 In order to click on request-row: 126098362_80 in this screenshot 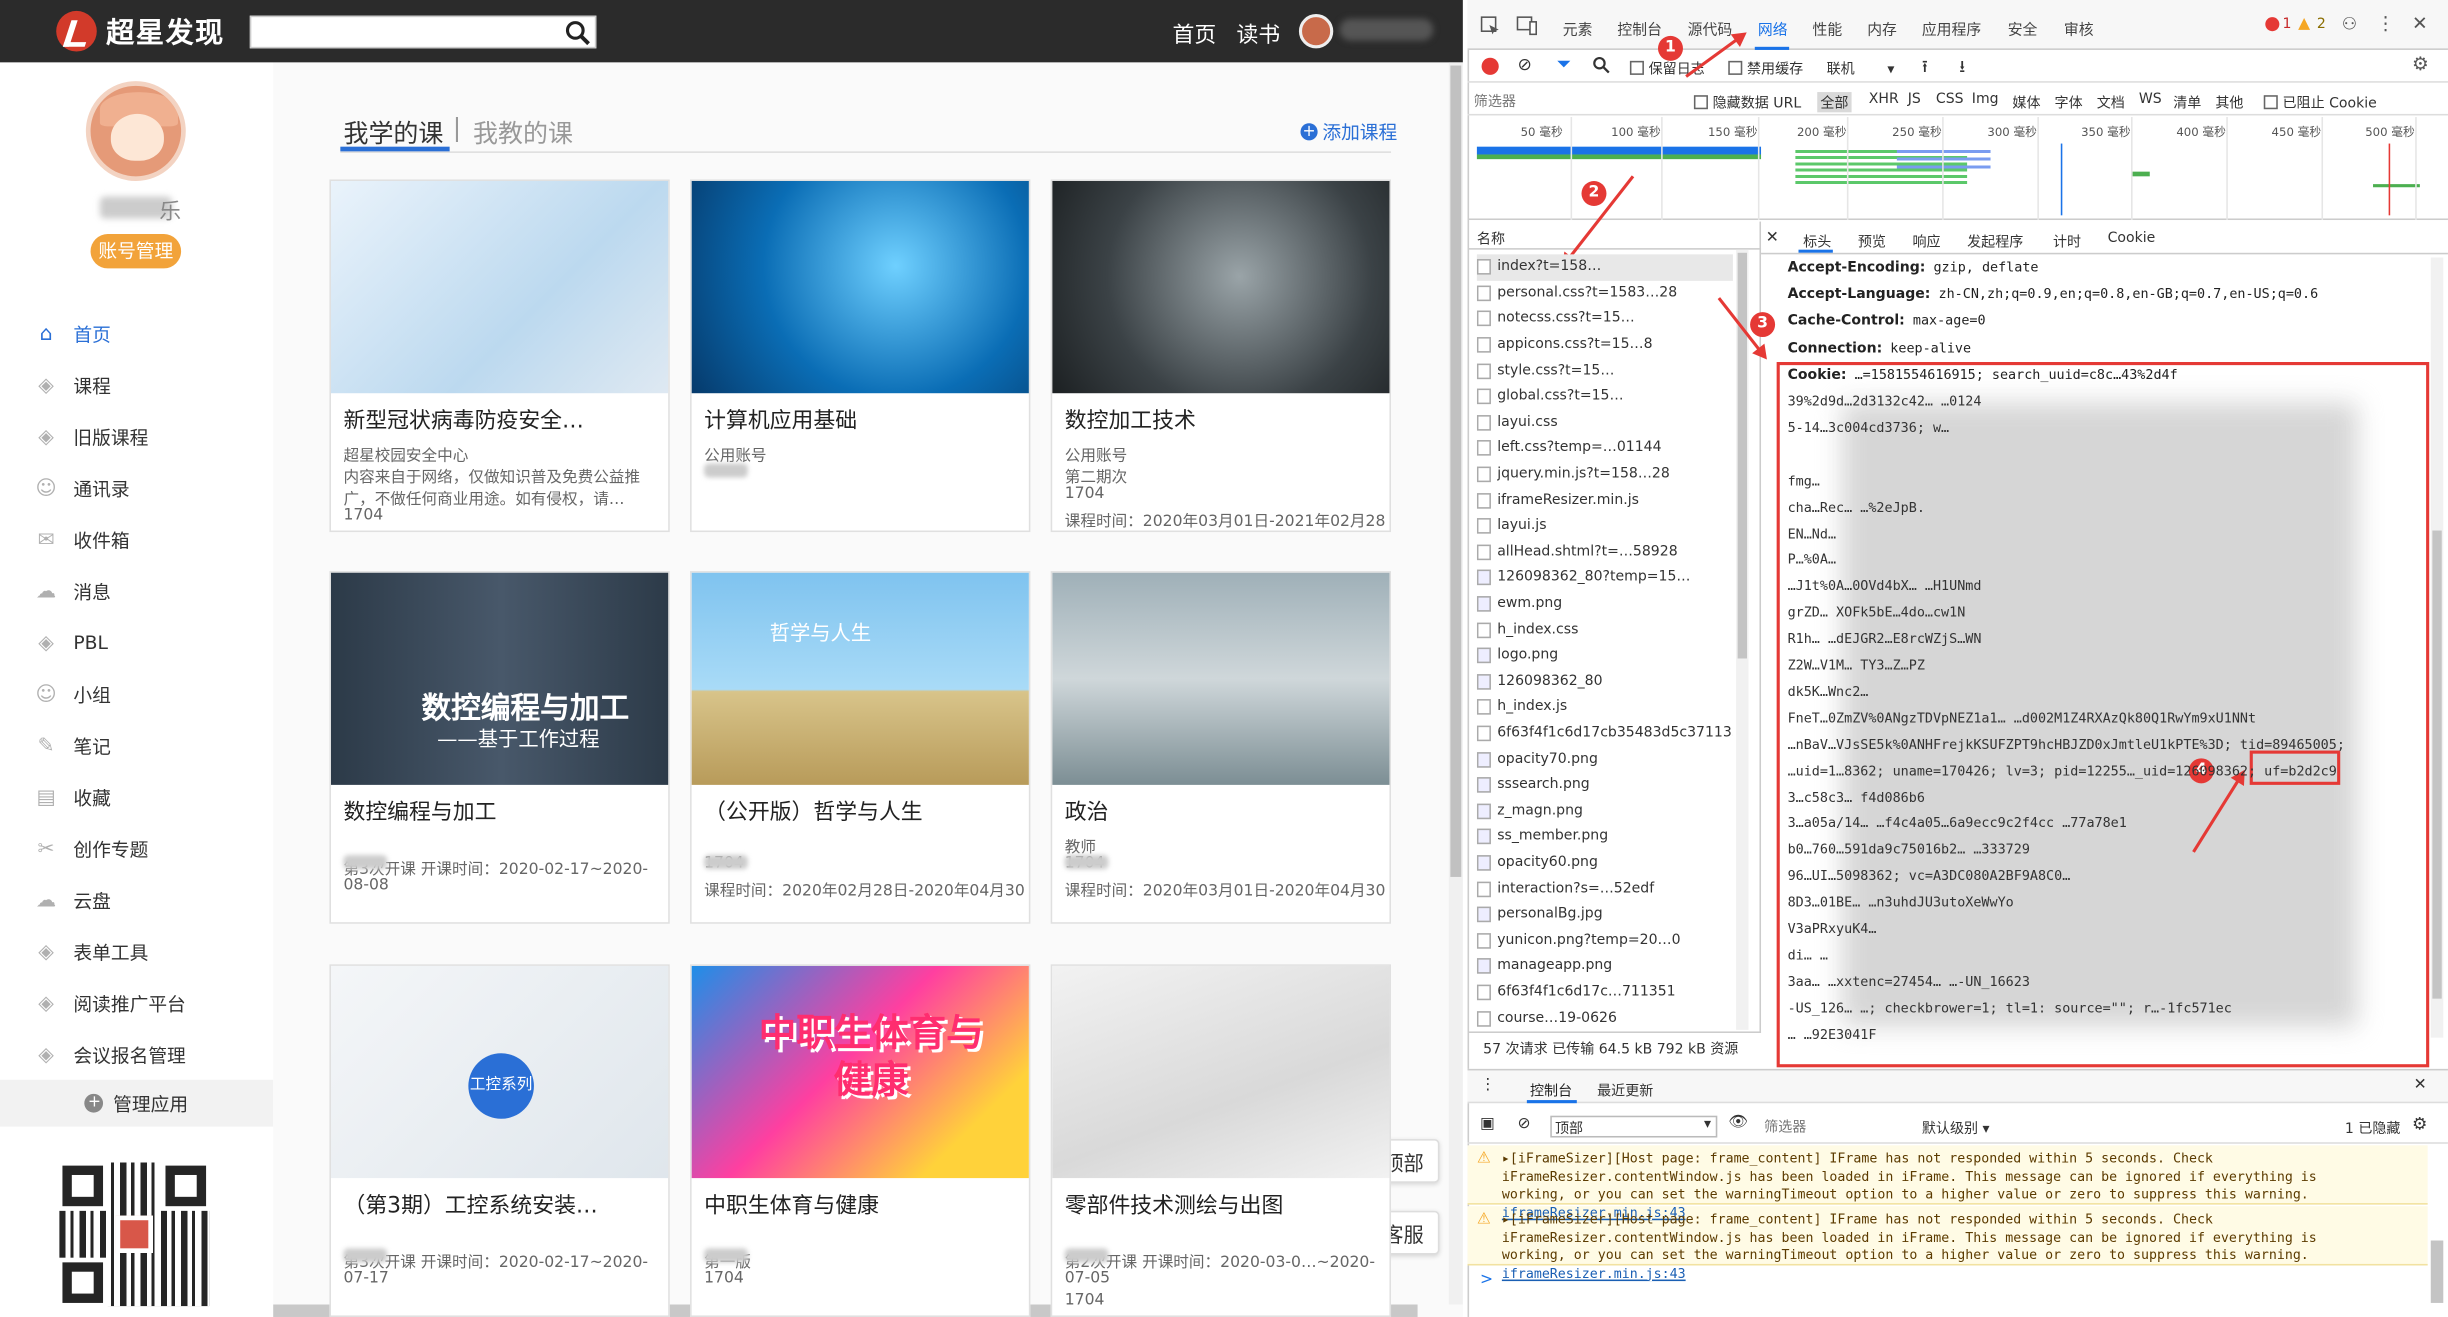, I will do `click(1604, 682)`.